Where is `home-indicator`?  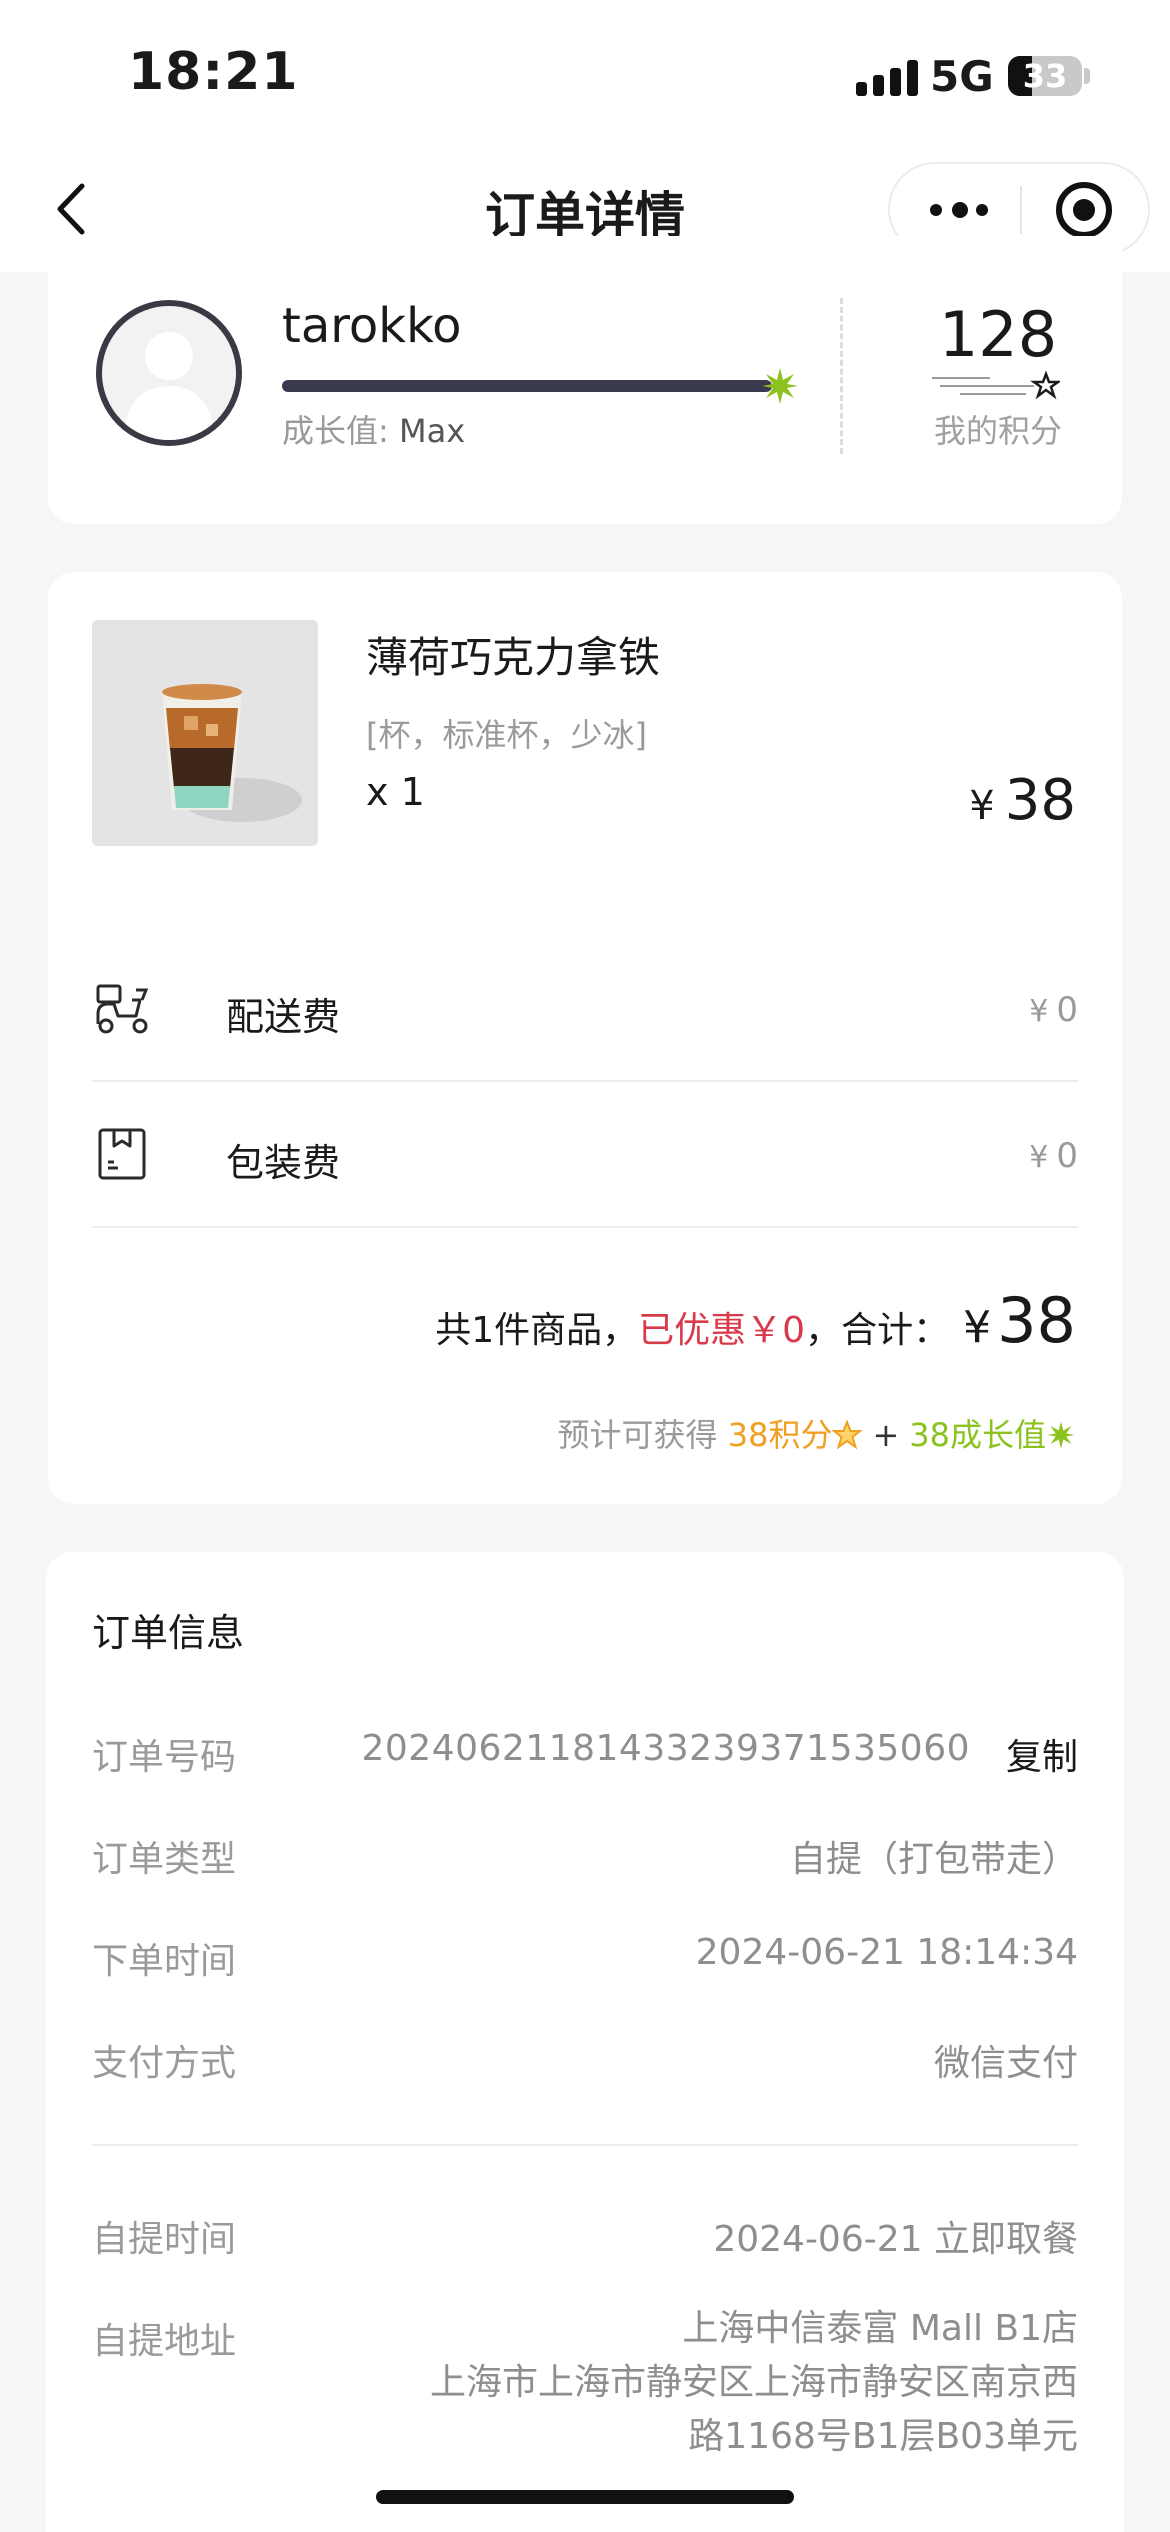 home-indicator is located at coordinates (585, 2497).